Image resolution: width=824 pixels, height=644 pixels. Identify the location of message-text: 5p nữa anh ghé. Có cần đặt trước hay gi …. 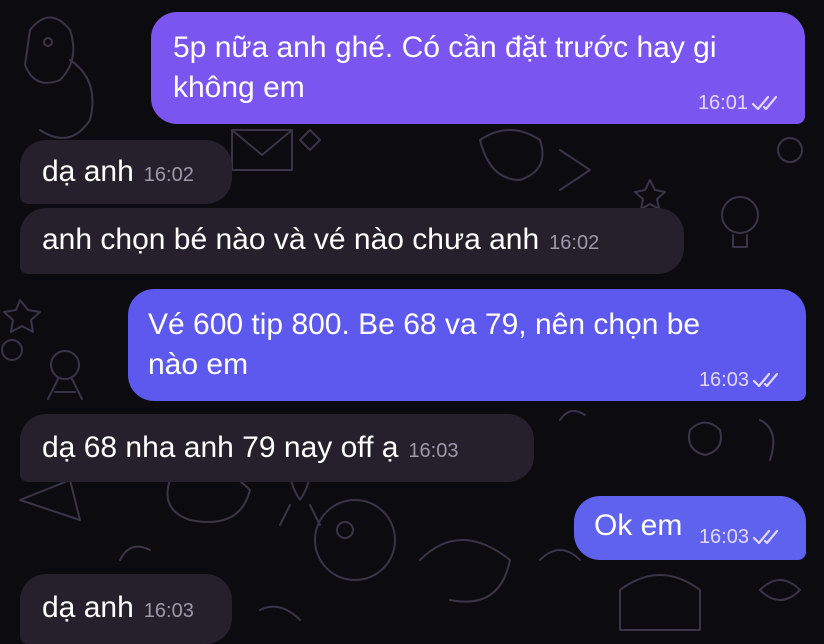
(445, 67).